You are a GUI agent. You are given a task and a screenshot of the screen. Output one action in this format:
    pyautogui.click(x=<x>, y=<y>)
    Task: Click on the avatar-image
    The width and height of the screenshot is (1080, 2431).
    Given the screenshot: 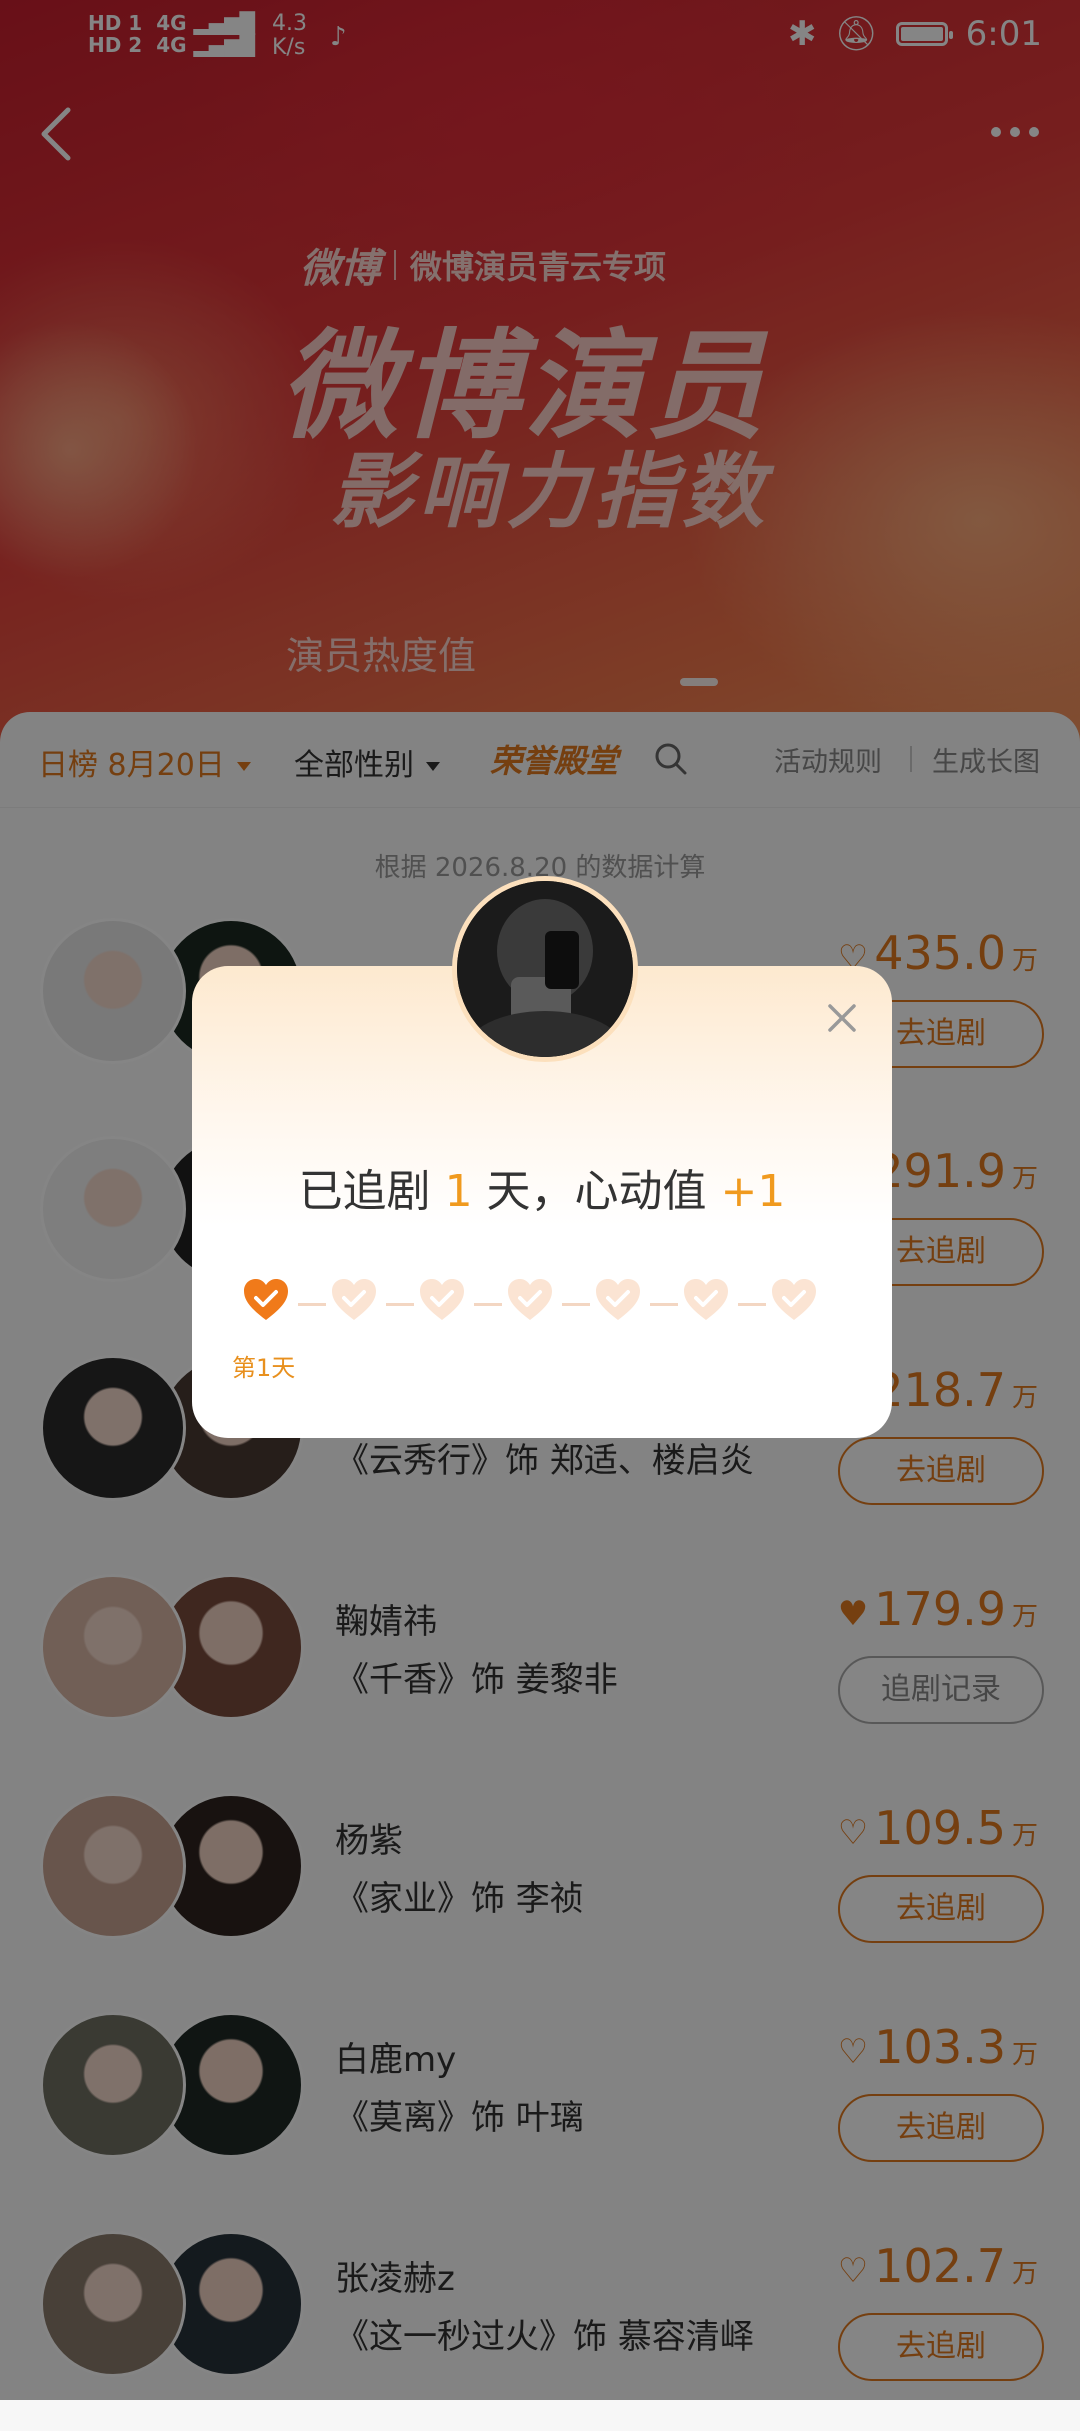 What is the action you would take?
    pyautogui.click(x=545, y=969)
    